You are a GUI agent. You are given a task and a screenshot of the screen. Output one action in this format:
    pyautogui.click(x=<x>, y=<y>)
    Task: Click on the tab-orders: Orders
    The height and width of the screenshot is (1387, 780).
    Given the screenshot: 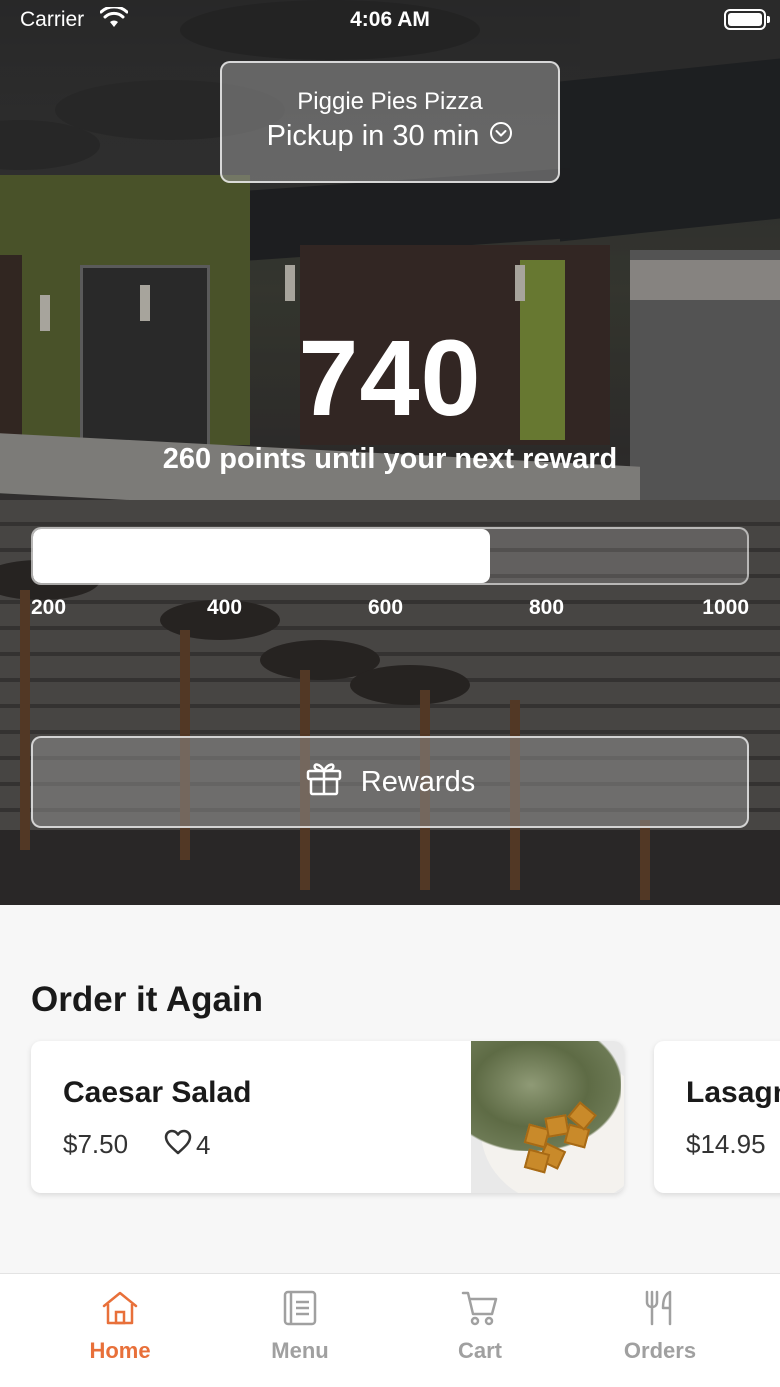 What is the action you would take?
    pyautogui.click(x=660, y=1327)
    